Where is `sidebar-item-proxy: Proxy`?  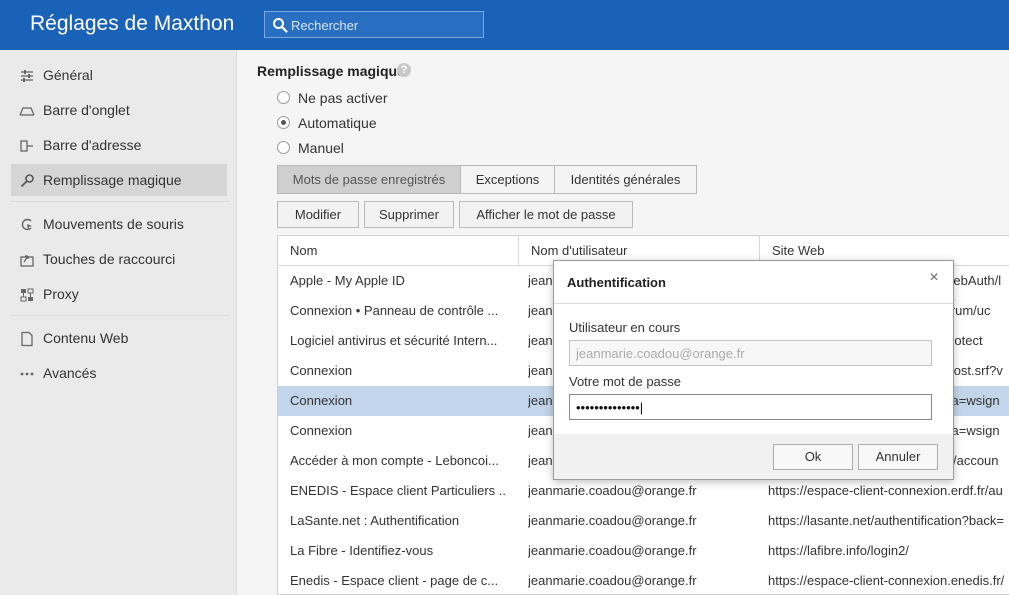 sidebar-item-proxy: Proxy is located at coordinates (119, 294).